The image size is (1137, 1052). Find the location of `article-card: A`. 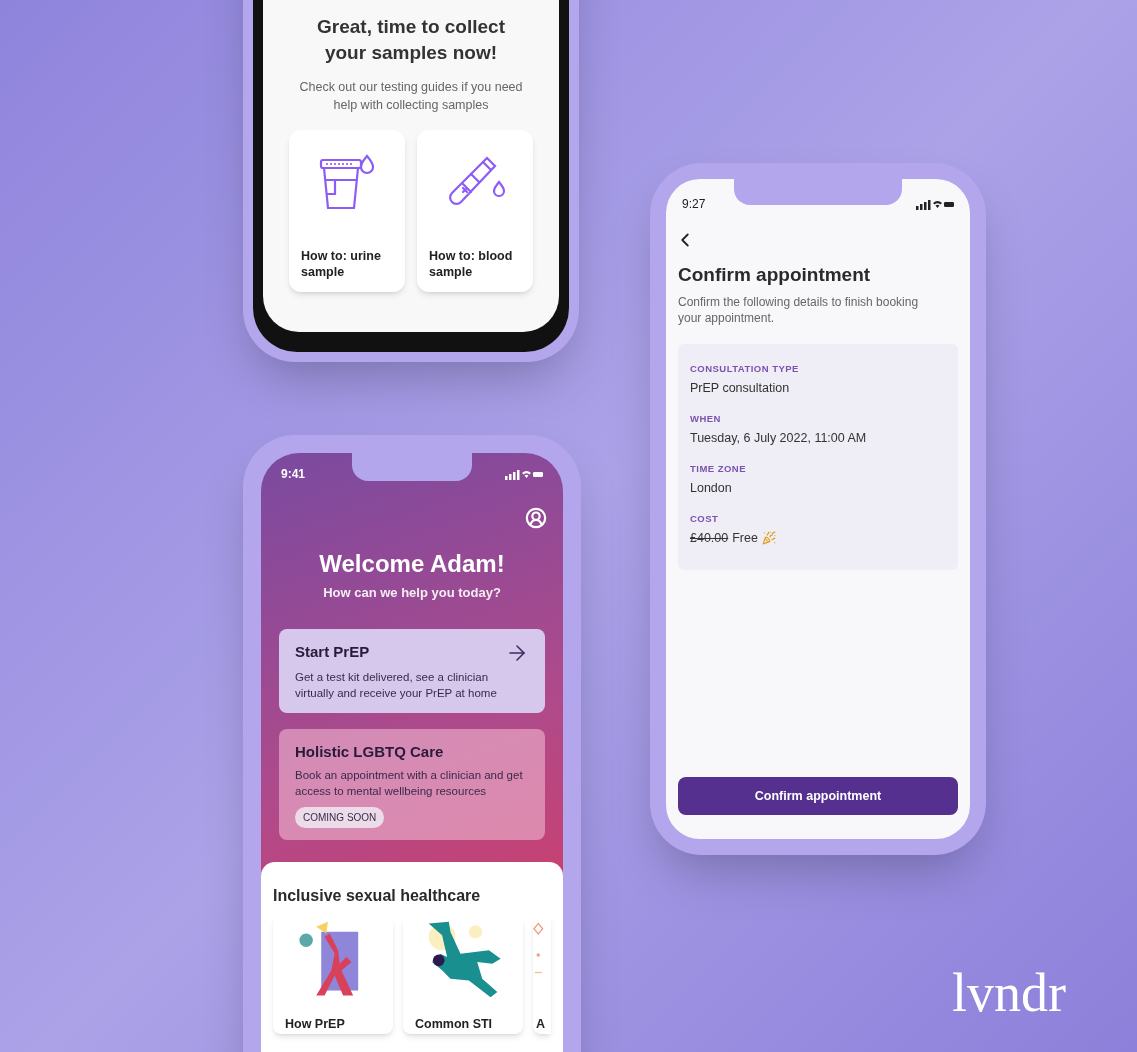

article-card: A is located at coordinates (542, 975).